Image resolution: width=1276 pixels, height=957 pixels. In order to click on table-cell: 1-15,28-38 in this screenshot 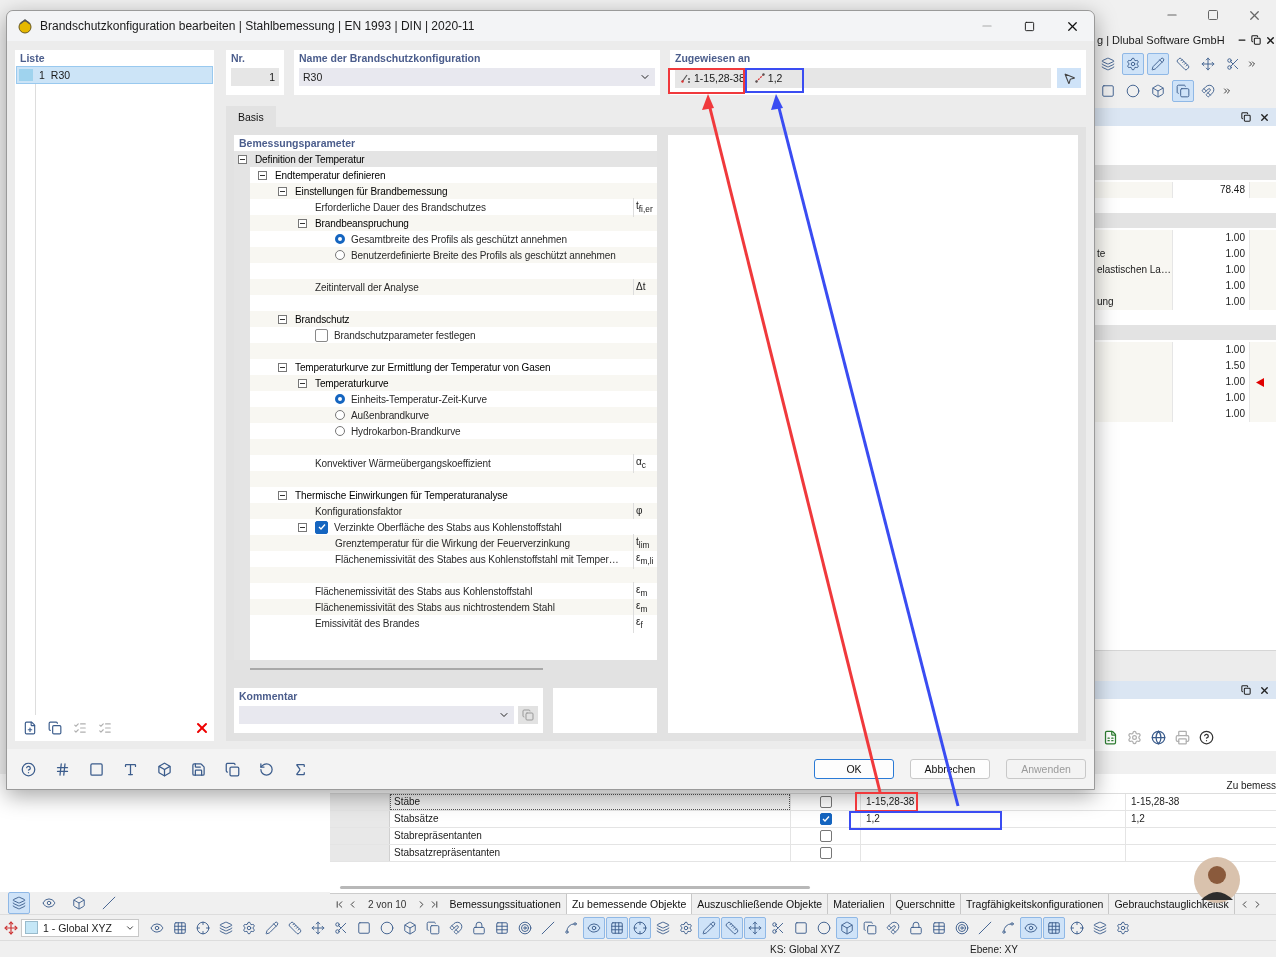, I will do `click(1200, 802)`.